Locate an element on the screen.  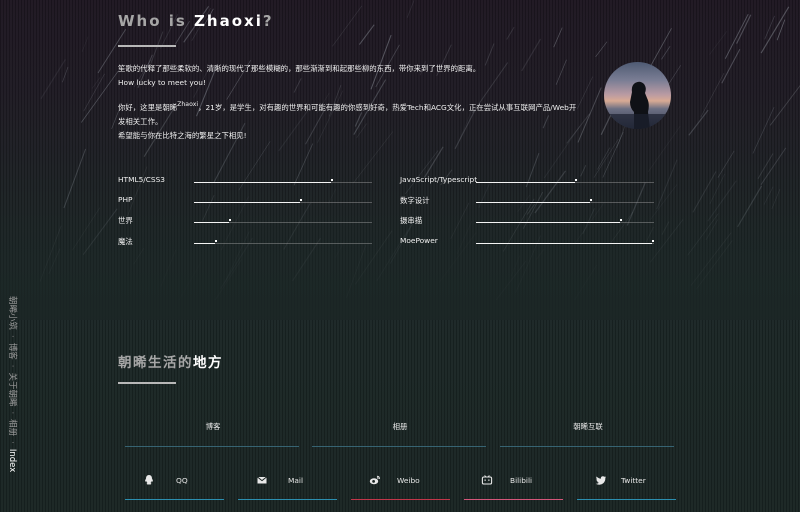
mail-icon is located at coordinates (262, 480).